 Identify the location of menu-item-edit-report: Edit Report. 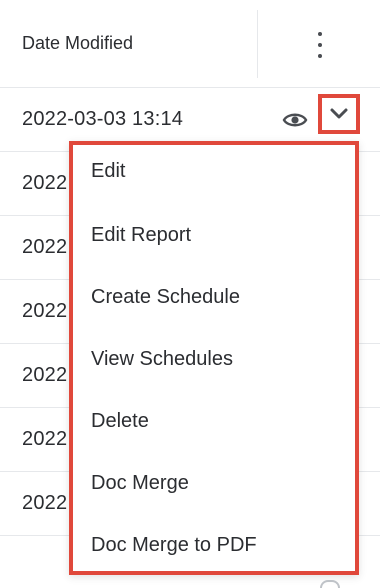
(214, 238).